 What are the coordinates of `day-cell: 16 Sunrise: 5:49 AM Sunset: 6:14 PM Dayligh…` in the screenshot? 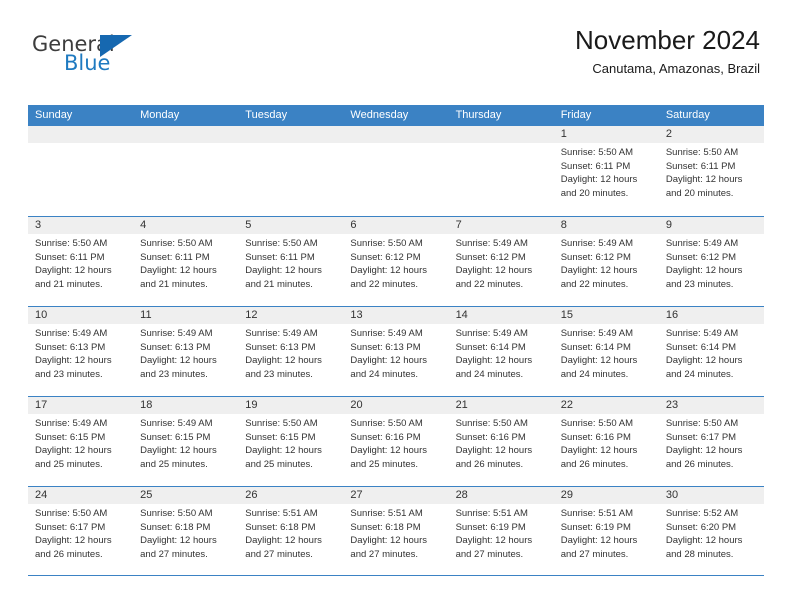 It's located at (711, 351).